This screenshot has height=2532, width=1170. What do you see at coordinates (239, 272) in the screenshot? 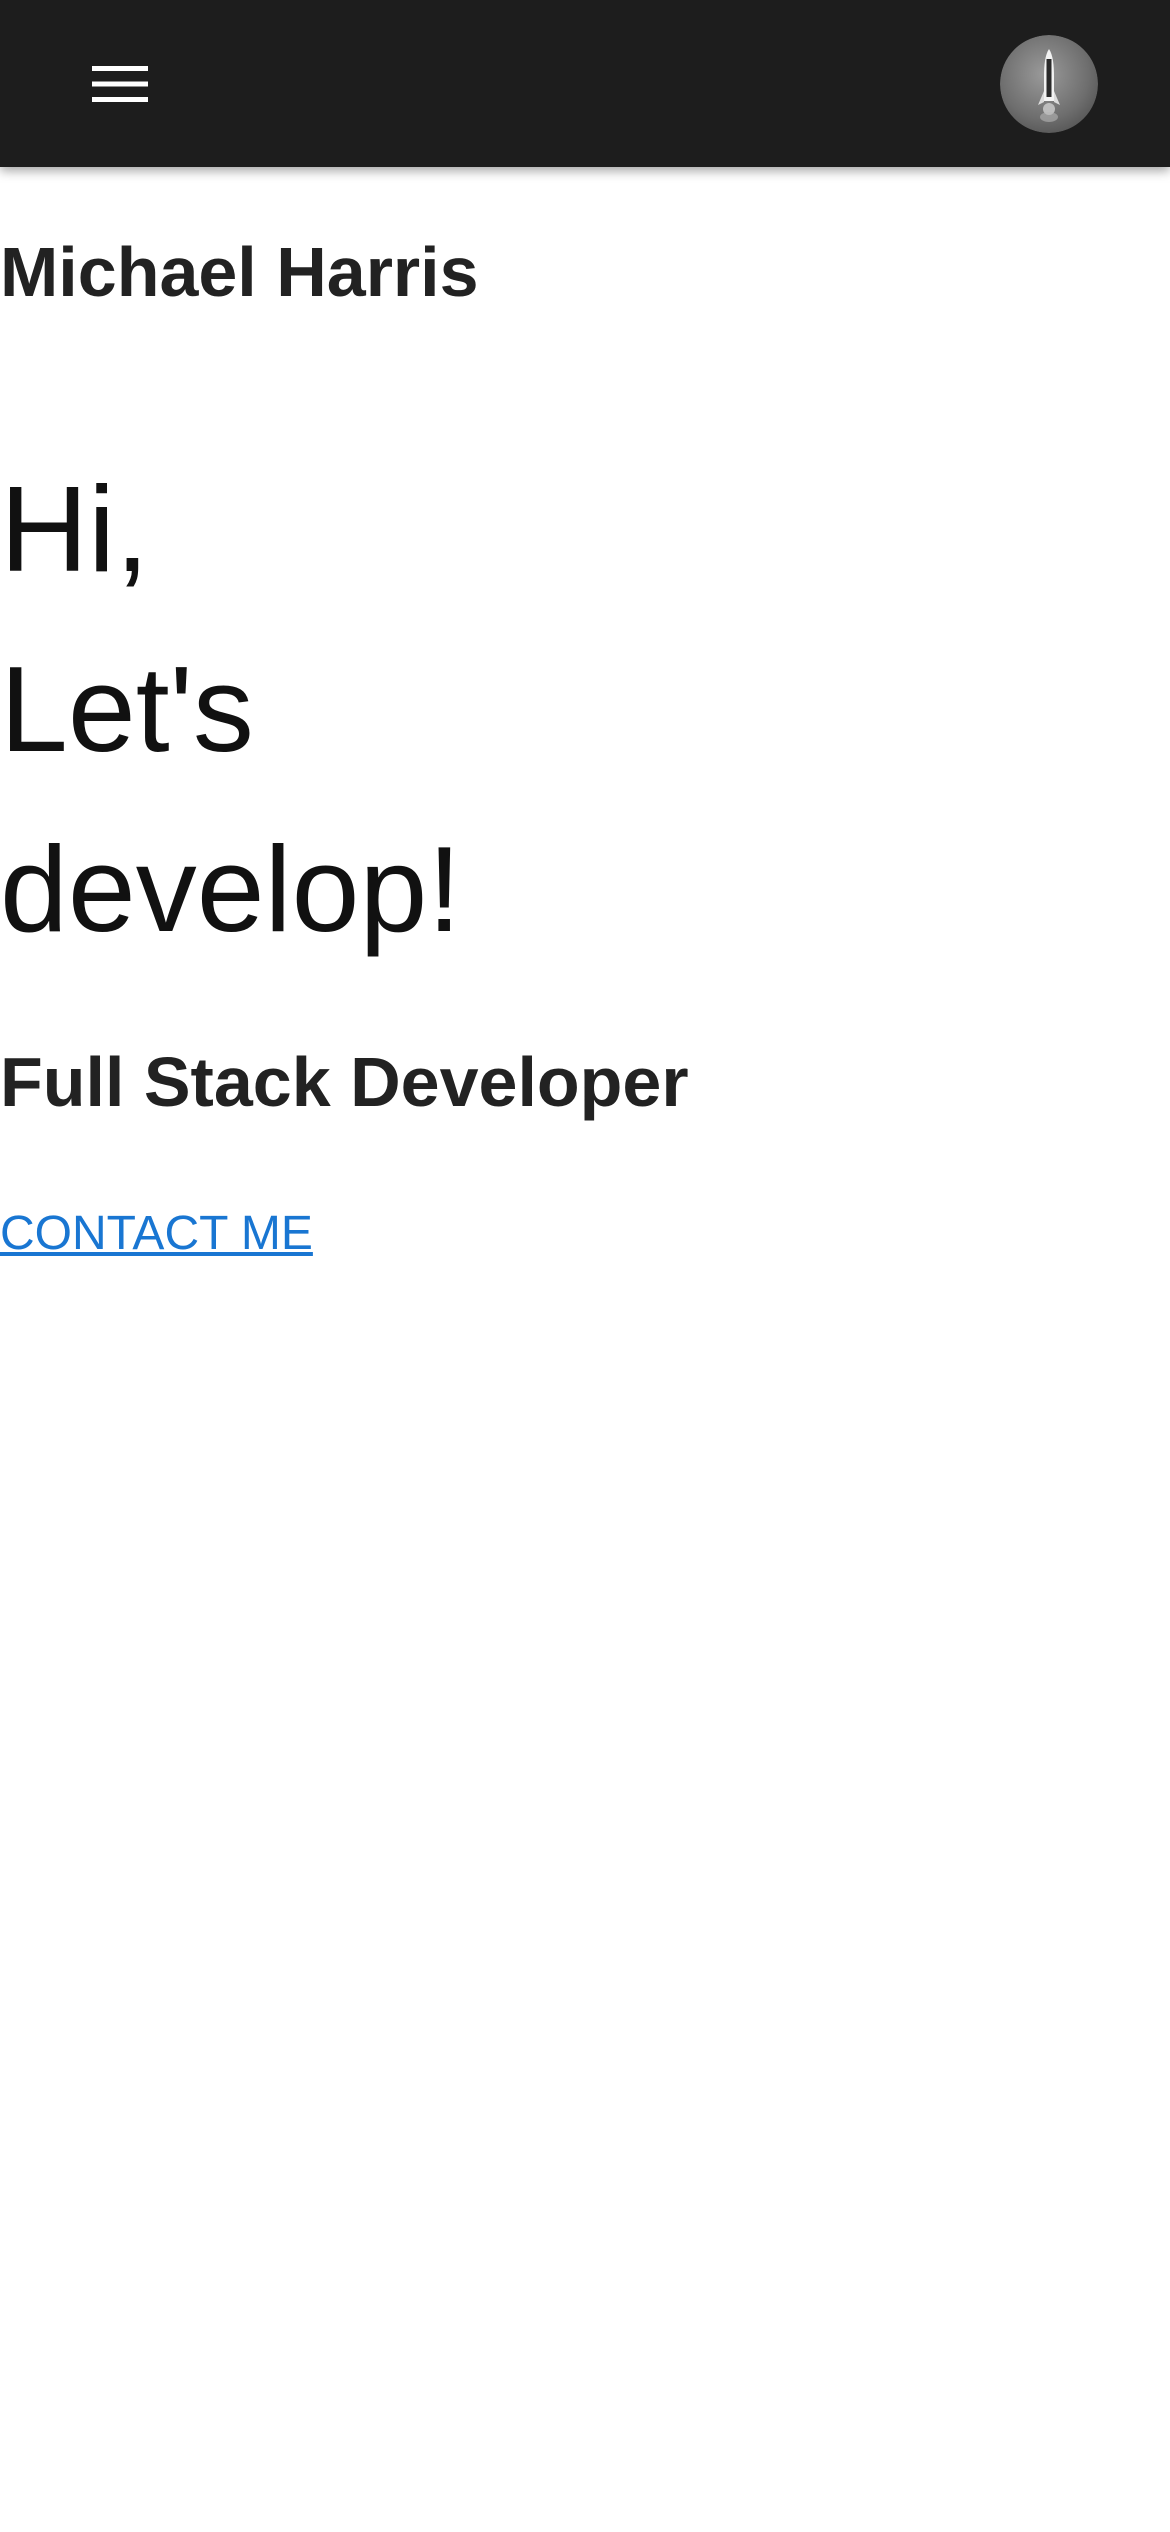
I see `site-name: Michael Harris` at bounding box center [239, 272].